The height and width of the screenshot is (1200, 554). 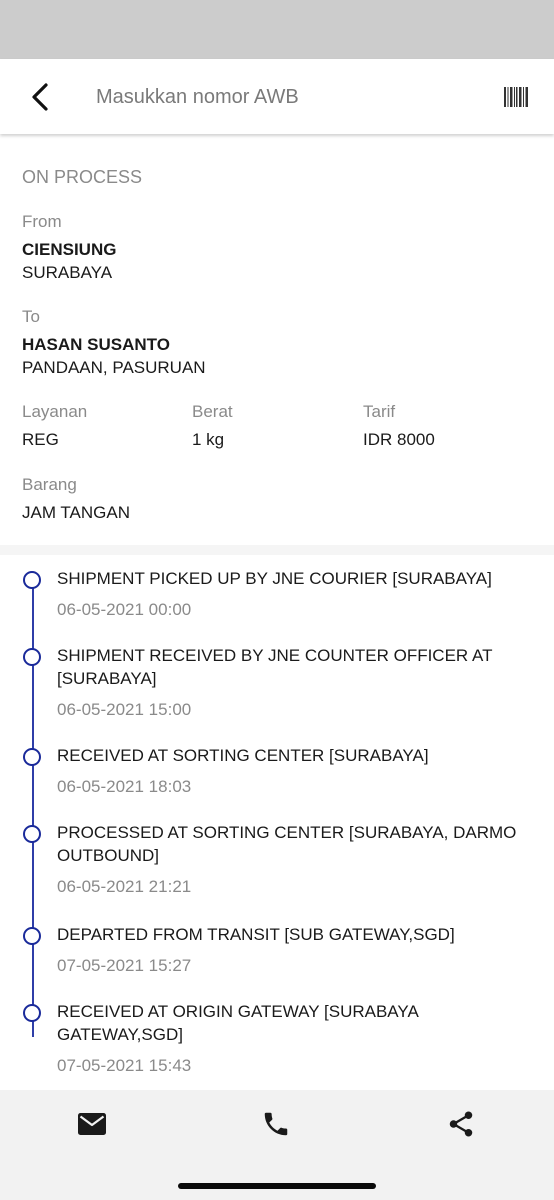 I want to click on phone-icon, so click(x=276, y=1124).